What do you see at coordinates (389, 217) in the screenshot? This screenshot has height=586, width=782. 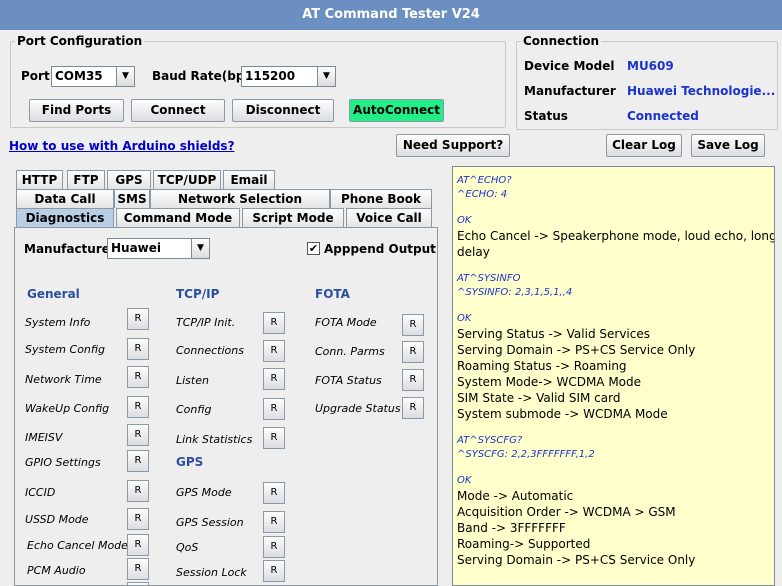 I see `tab-voice-call: Voice Call` at bounding box center [389, 217].